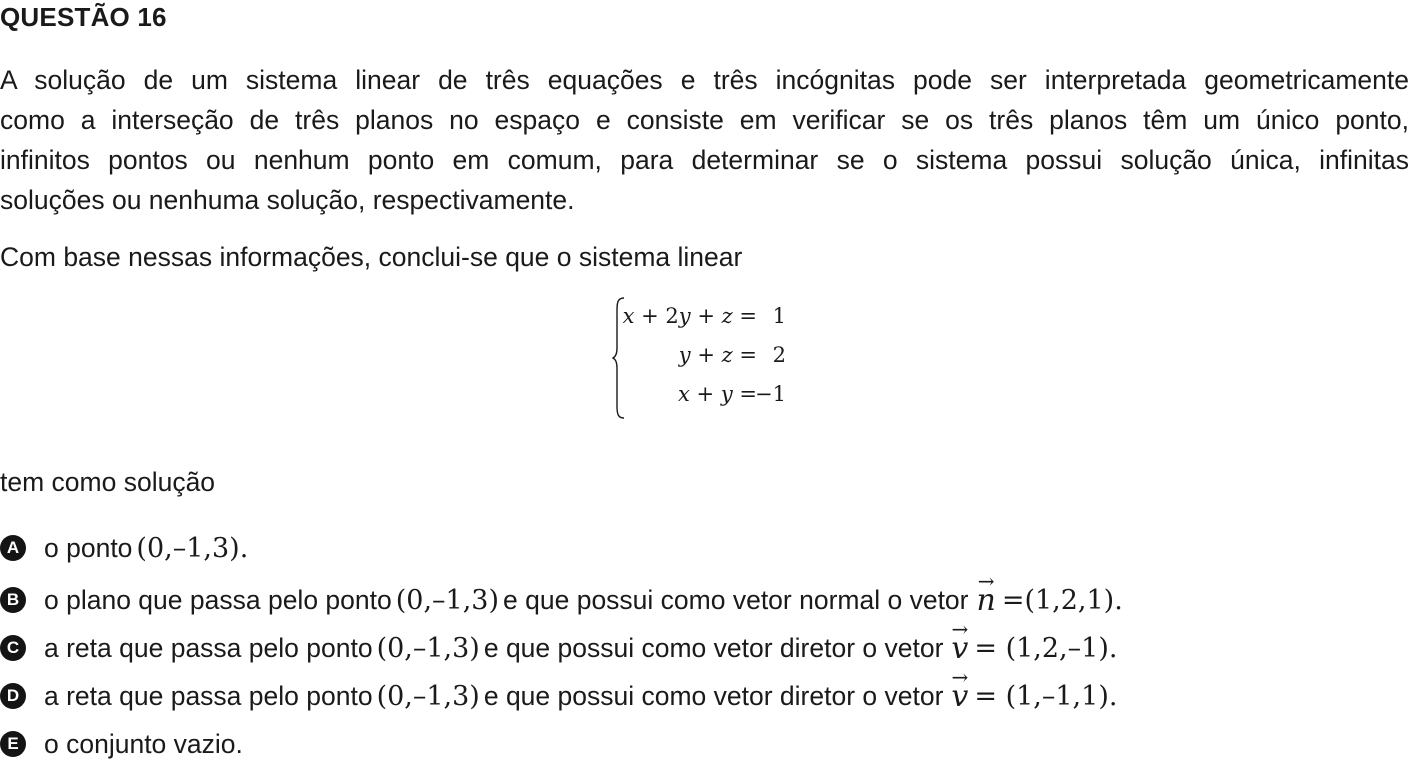 The width and height of the screenshot is (1409, 764). What do you see at coordinates (208, 647) in the screenshot?
I see `option-c-text: a reta que passa pelo ponto` at bounding box center [208, 647].